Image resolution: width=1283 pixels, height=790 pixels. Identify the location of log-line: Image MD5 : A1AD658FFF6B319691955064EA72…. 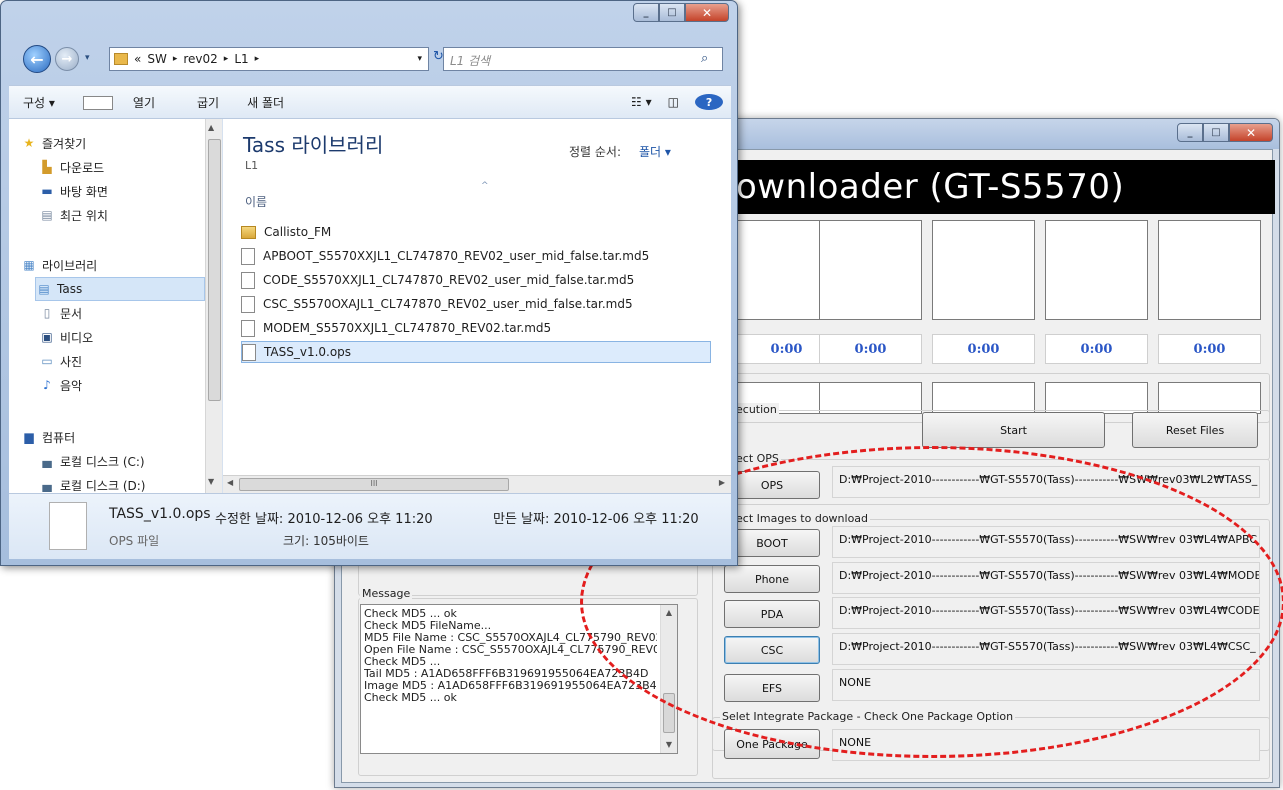
(510, 686).